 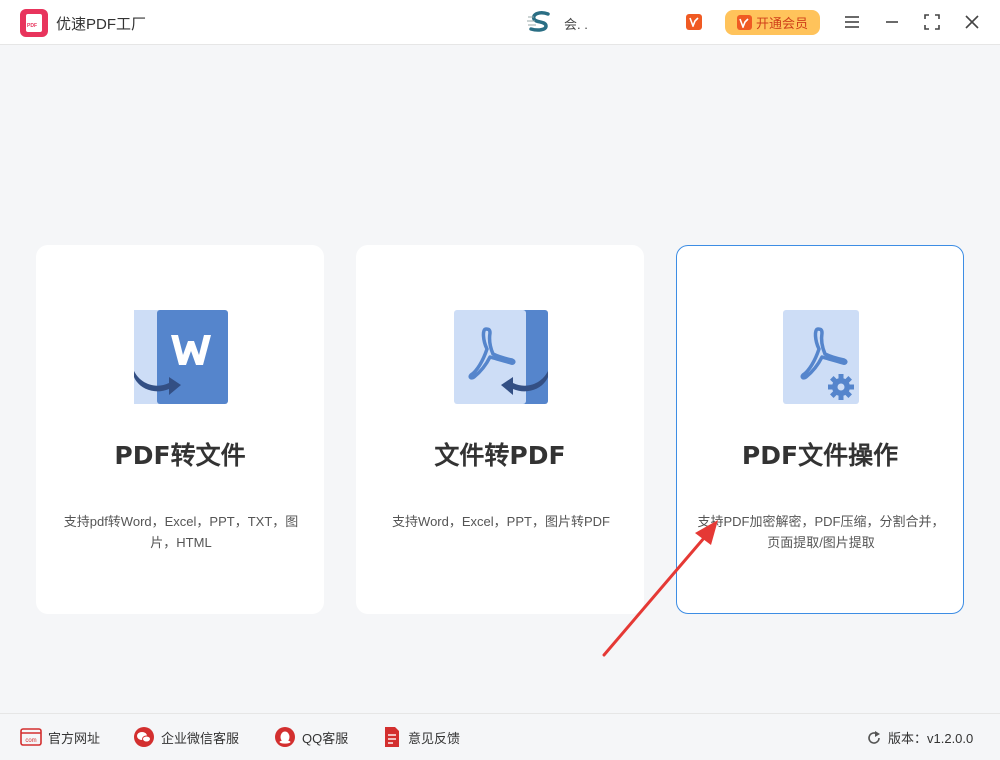 I want to click on card-title: 文件转PDF, so click(x=500, y=455).